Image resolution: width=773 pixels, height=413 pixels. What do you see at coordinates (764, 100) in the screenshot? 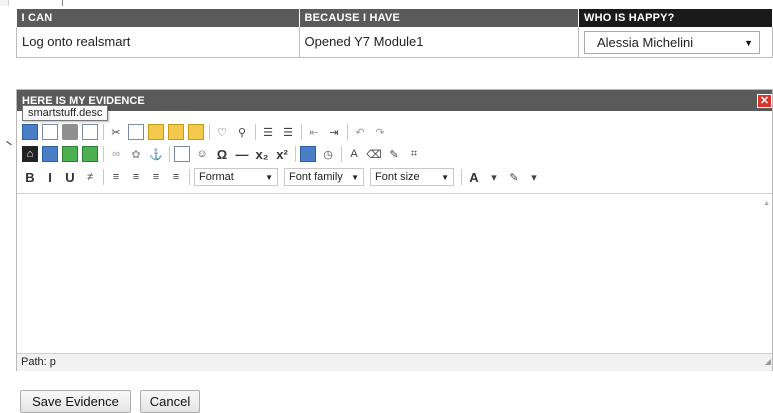
I see `close-icon: ✕` at bounding box center [764, 100].